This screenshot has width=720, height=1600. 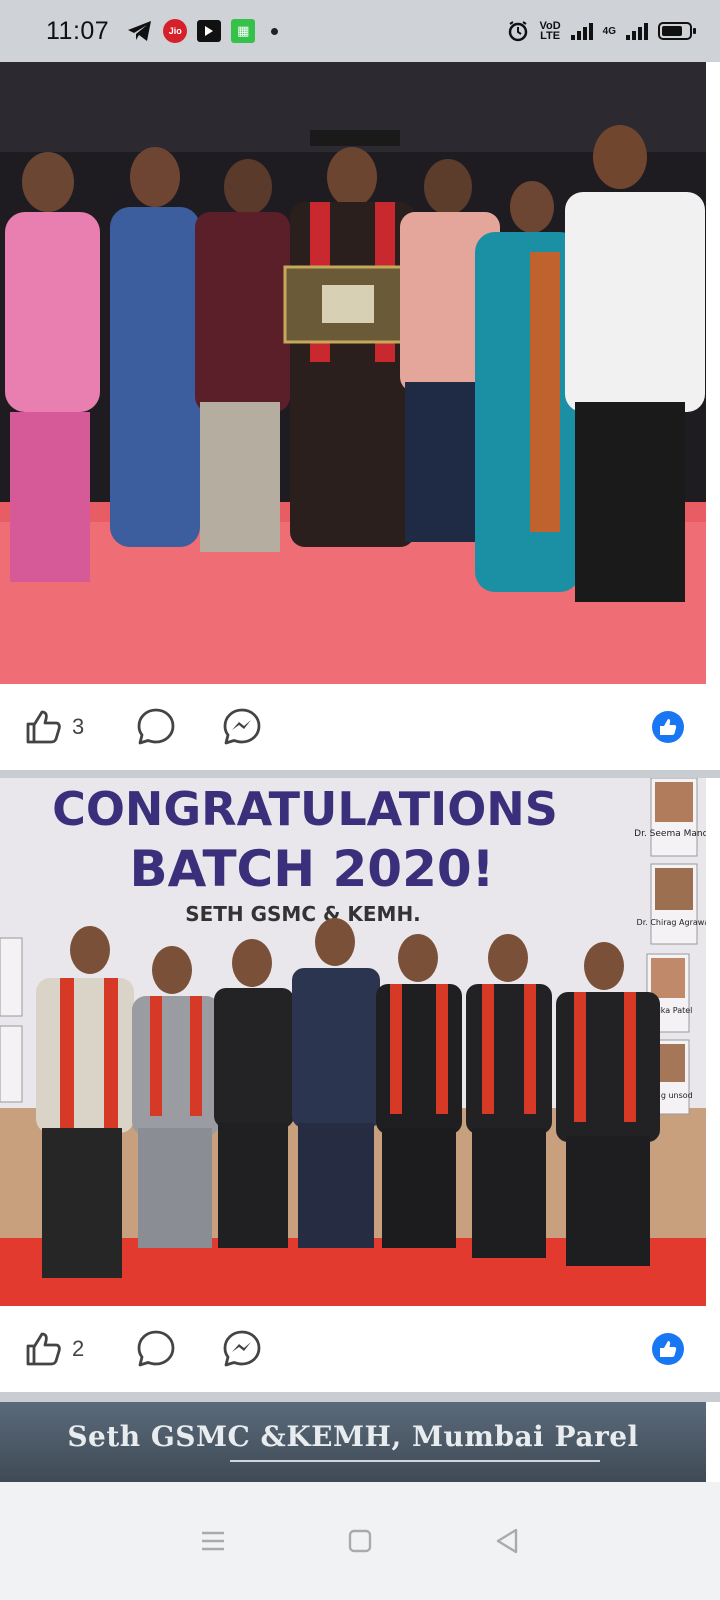 I want to click on signal-2-icon, so click(x=637, y=31).